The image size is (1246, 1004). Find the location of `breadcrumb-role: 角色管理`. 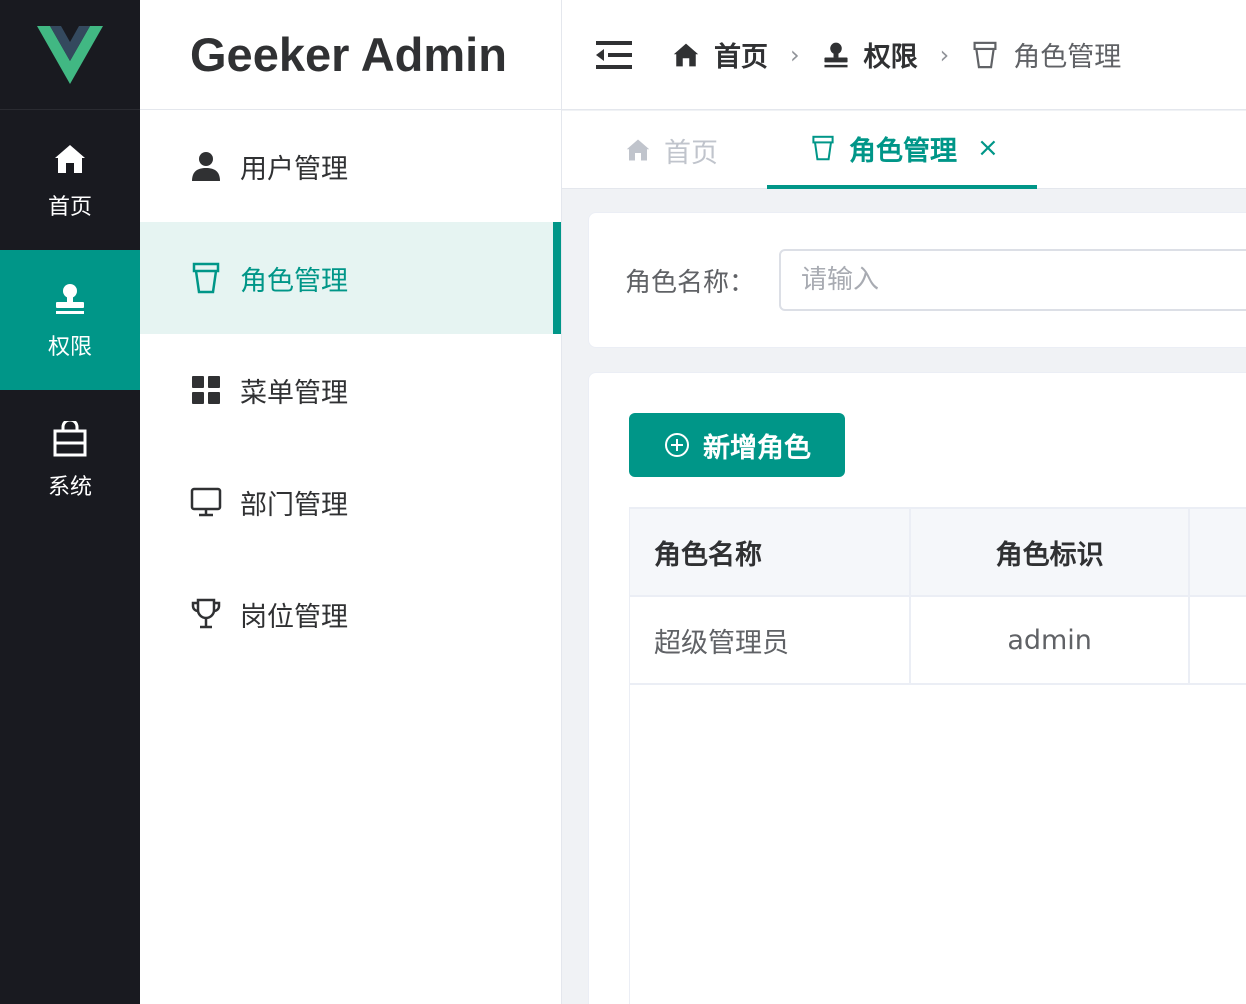

breadcrumb-role: 角色管理 is located at coordinates (1046, 54).